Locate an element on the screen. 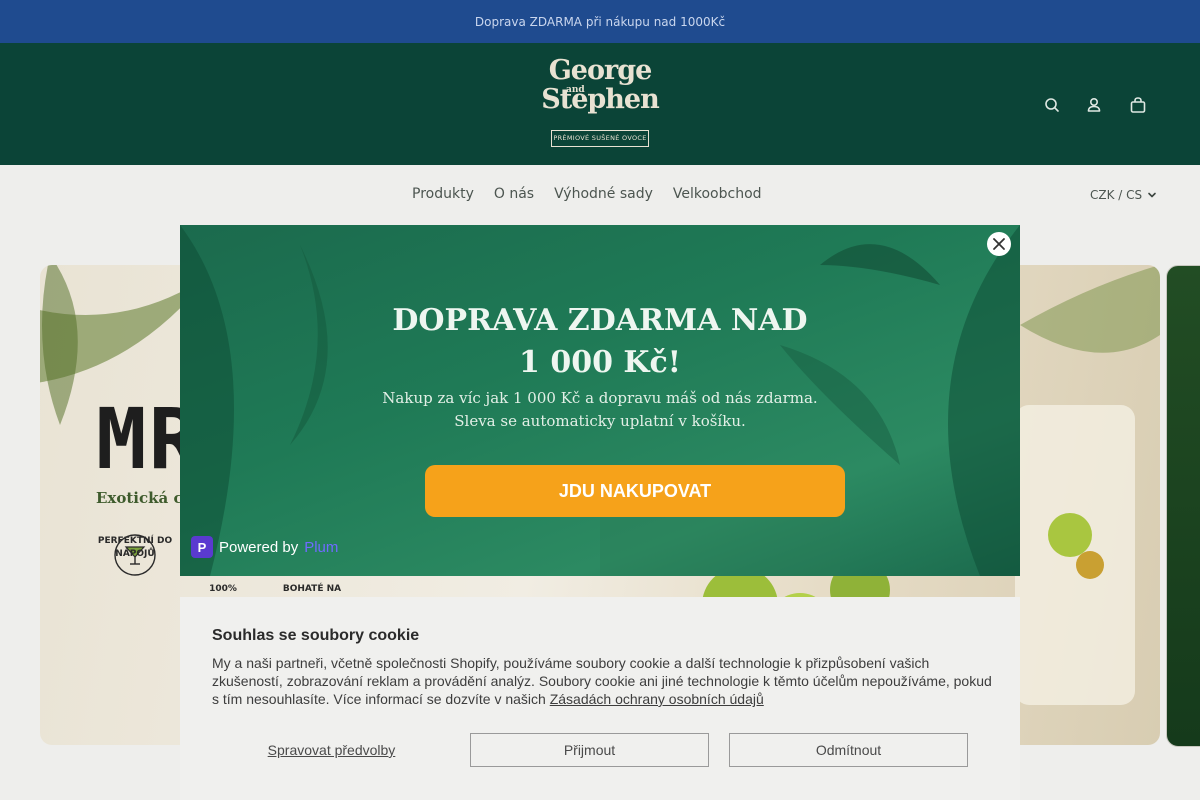 This screenshot has height=800, width=1200. powered-by-plum: P Powered by Plum is located at coordinates (264, 547).